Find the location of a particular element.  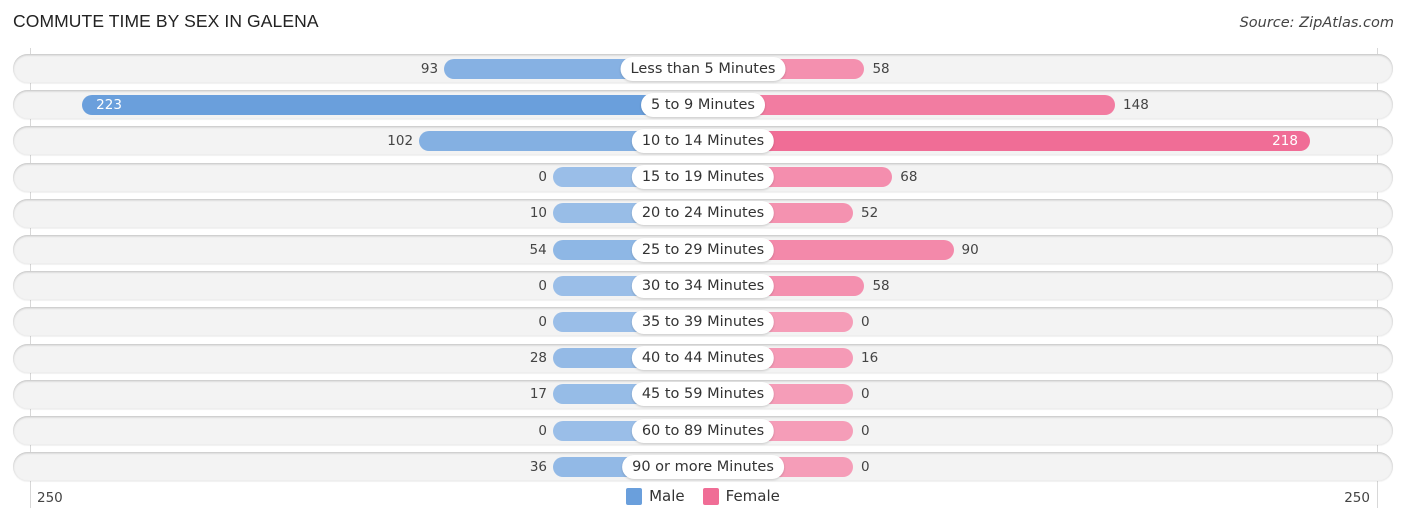

bar-female is located at coordinates (1006, 140).